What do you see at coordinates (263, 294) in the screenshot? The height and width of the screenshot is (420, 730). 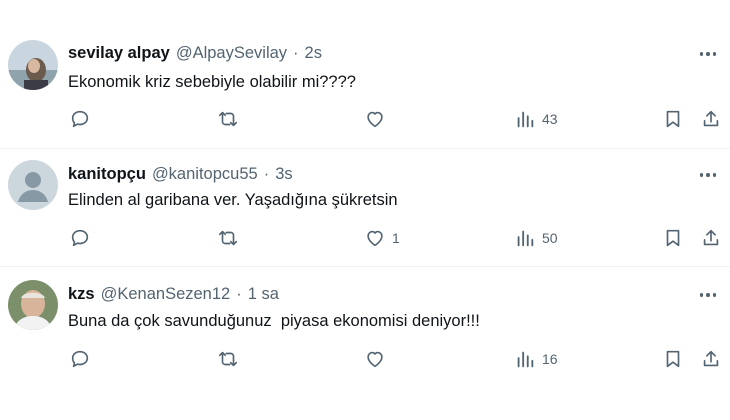 I see `timestamp: 1 sa` at bounding box center [263, 294].